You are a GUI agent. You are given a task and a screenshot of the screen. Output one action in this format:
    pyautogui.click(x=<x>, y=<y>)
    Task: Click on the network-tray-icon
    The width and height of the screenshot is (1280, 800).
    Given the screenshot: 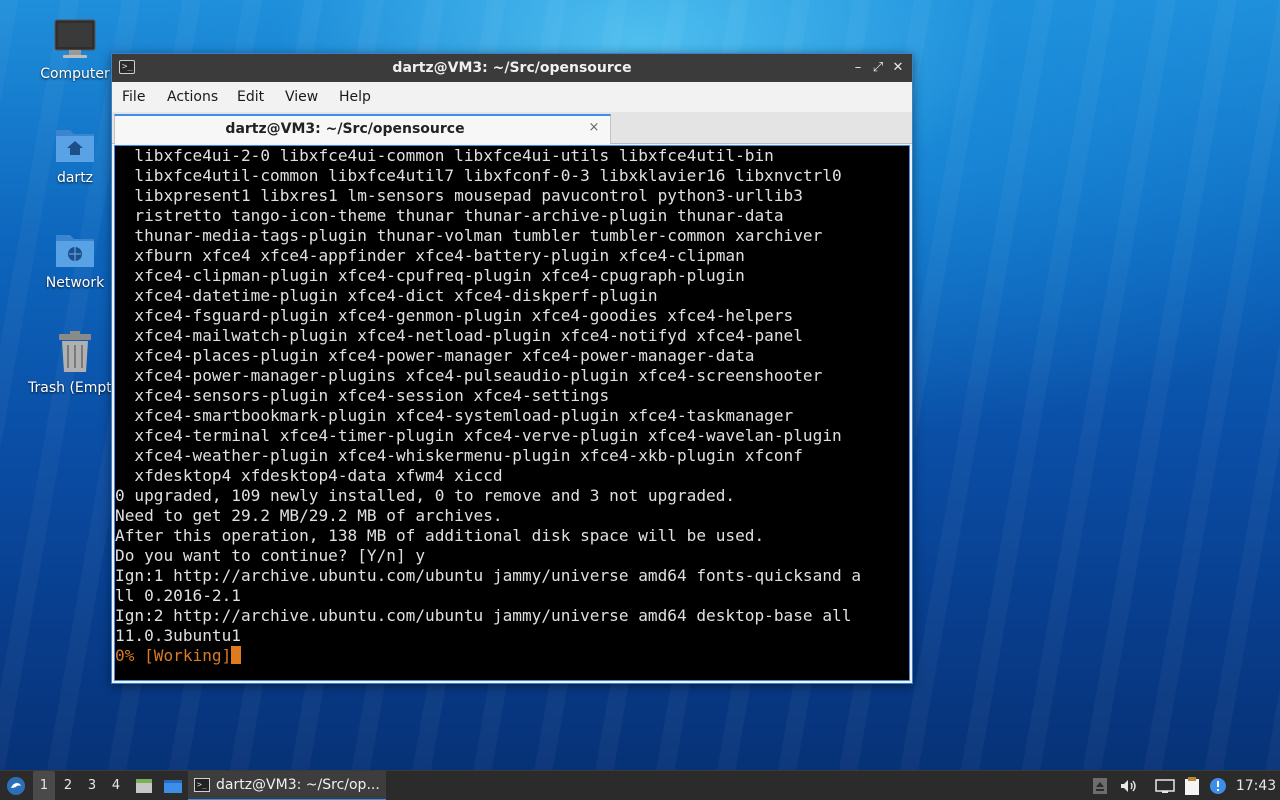 What is the action you would take?
    pyautogui.click(x=1165, y=785)
    